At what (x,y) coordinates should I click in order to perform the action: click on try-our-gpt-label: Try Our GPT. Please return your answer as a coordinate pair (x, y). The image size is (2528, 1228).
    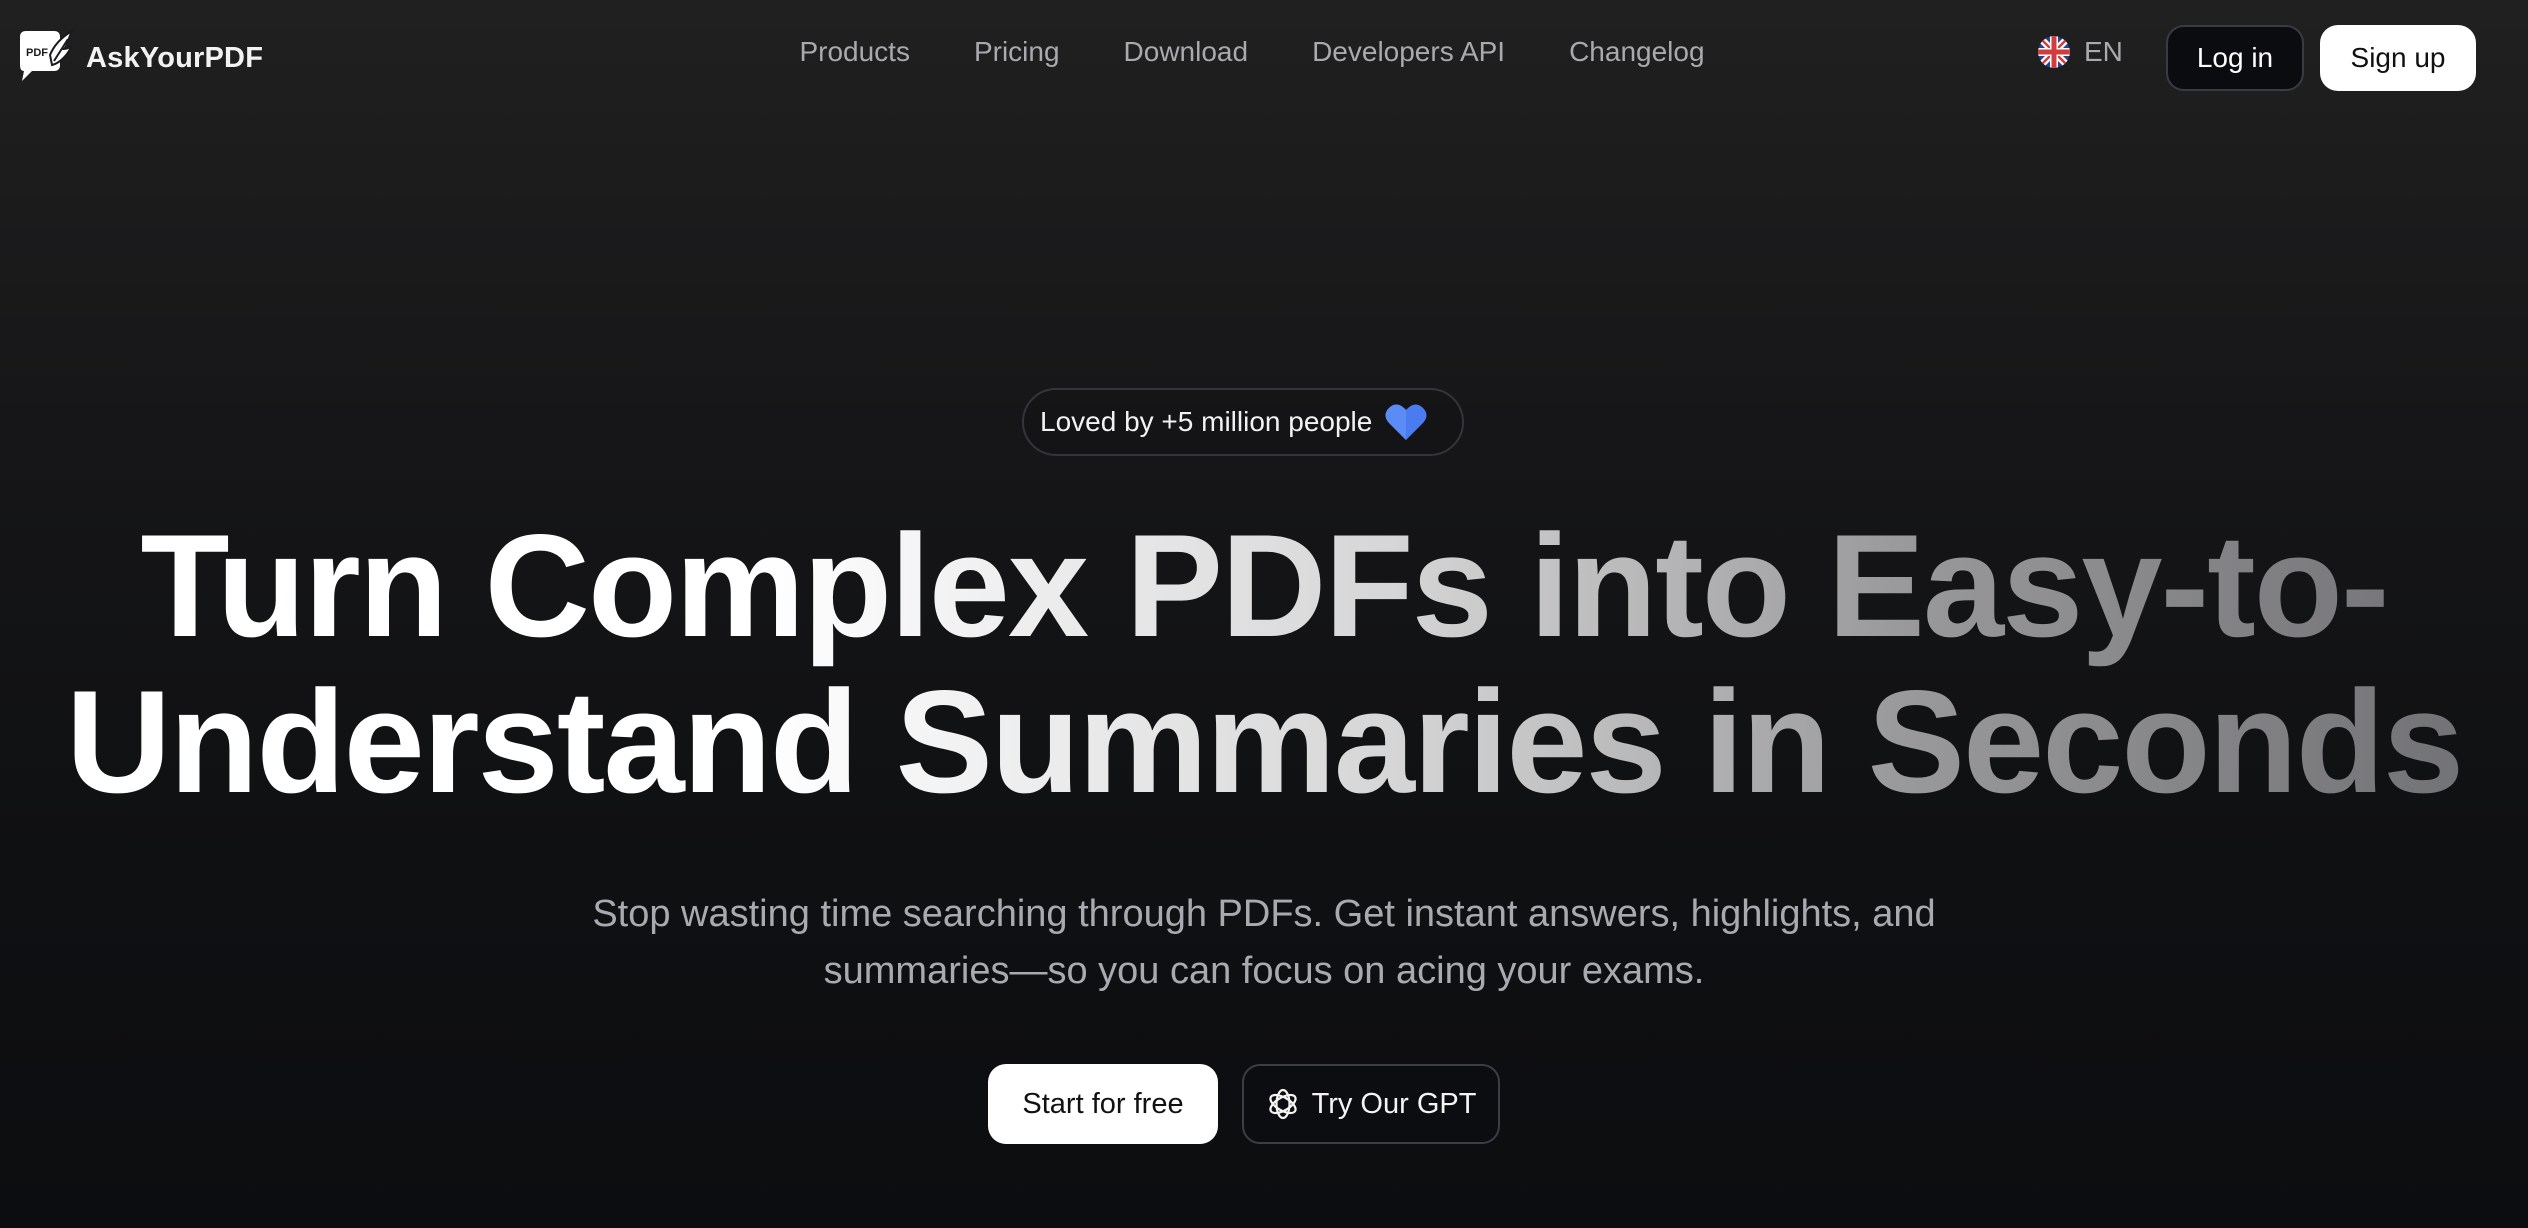
    Looking at the image, I should click on (1394, 1103).